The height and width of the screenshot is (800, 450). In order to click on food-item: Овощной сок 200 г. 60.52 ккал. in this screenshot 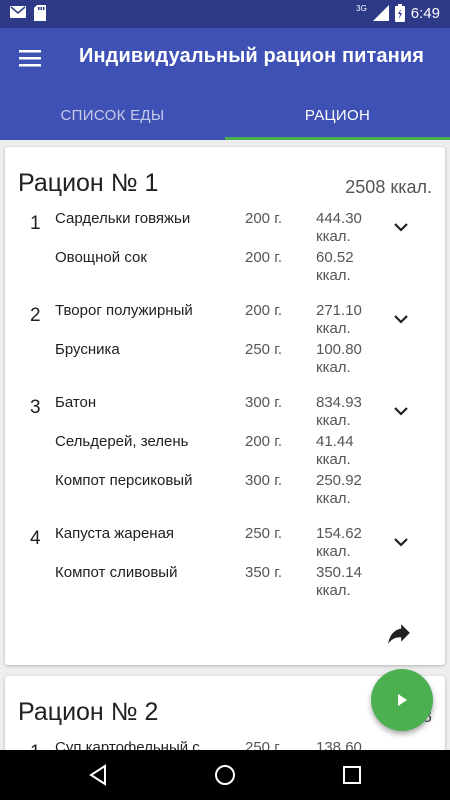, I will do `click(225, 269)`.